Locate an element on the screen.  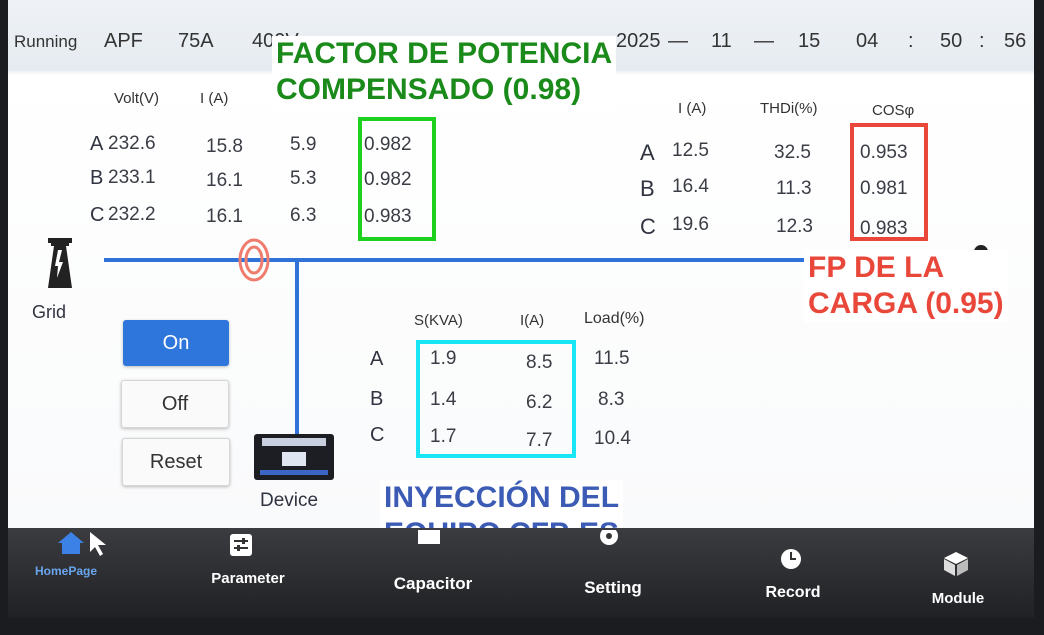
grid-thd: 5.3 is located at coordinates (303, 178).